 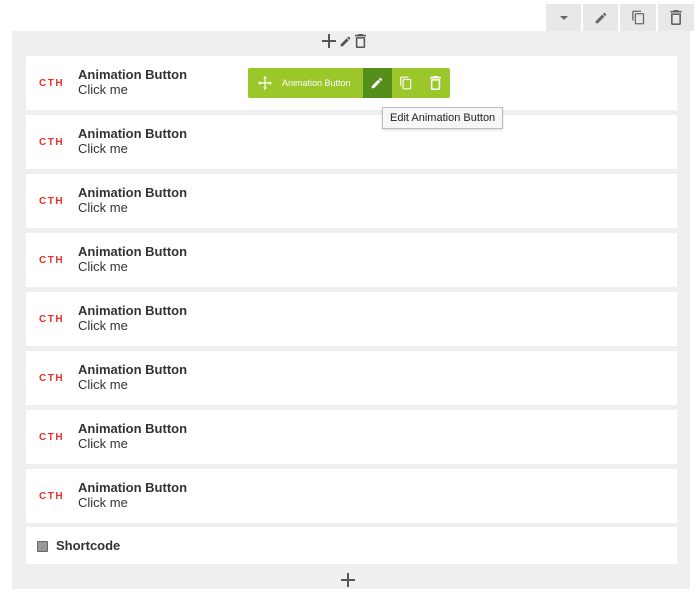 What do you see at coordinates (443, 118) in the screenshot?
I see `tooltip: Edit Animation Button` at bounding box center [443, 118].